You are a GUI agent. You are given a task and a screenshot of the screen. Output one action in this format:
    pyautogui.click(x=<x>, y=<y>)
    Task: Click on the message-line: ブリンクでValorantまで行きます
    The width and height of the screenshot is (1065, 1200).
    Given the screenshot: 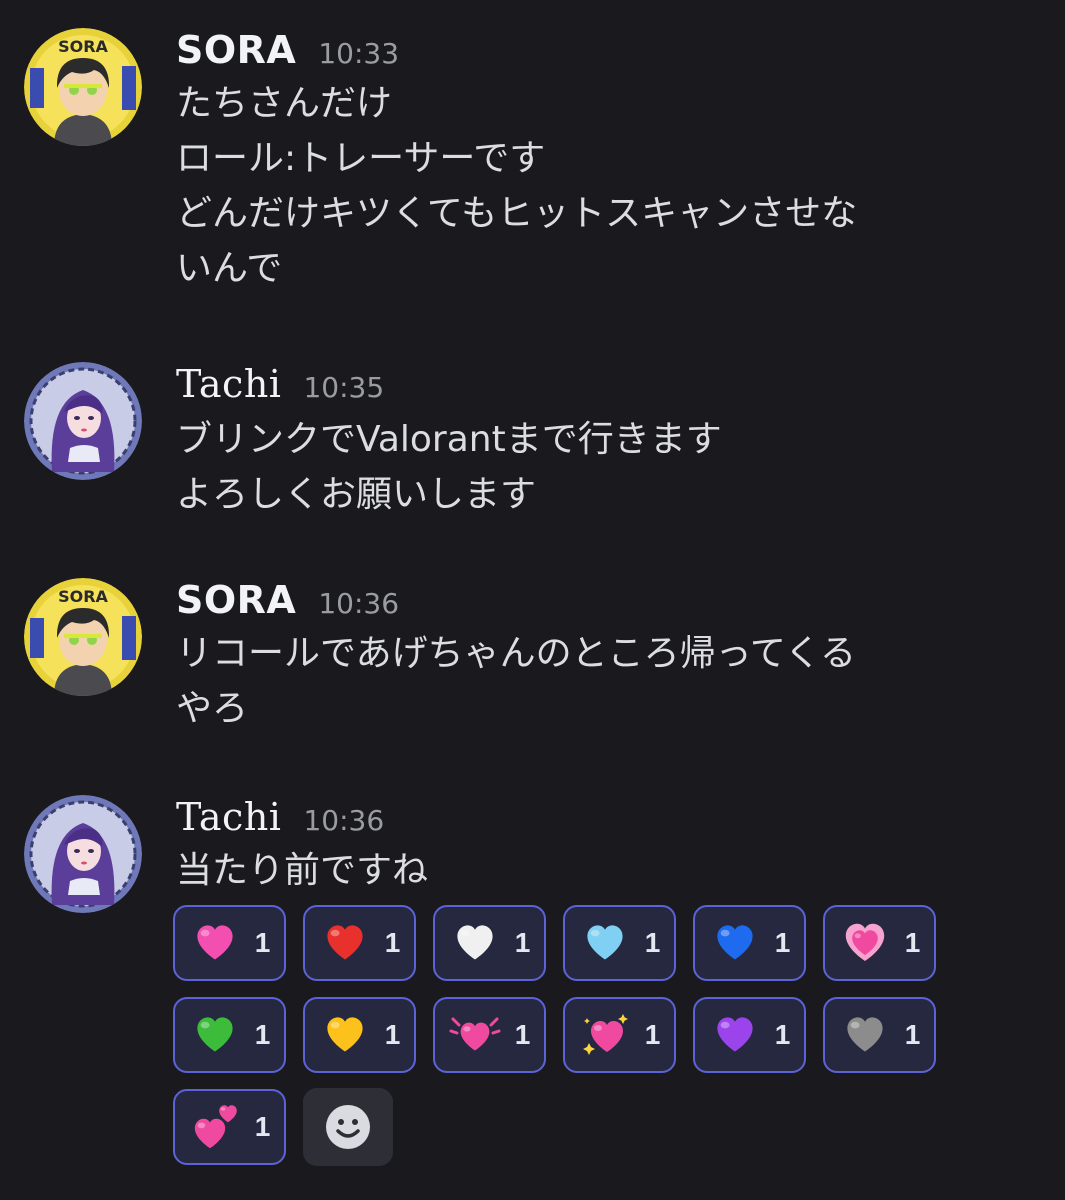 What is the action you would take?
    pyautogui.click(x=449, y=439)
    